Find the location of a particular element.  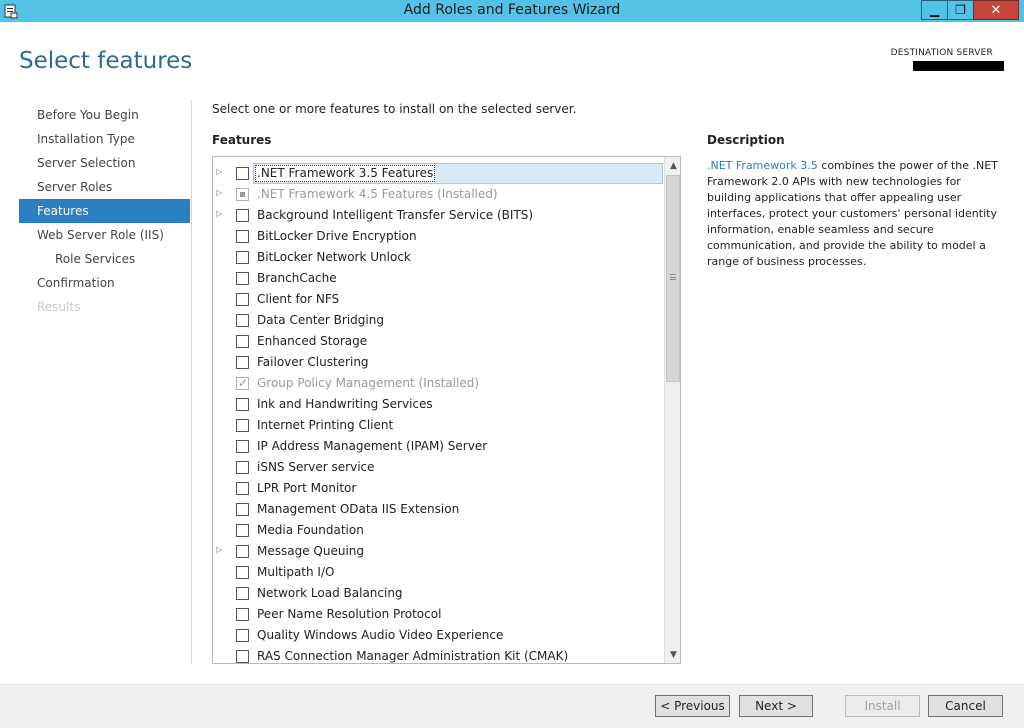

window-title: Add Roles and Features Wizard is located at coordinates (512, 10).